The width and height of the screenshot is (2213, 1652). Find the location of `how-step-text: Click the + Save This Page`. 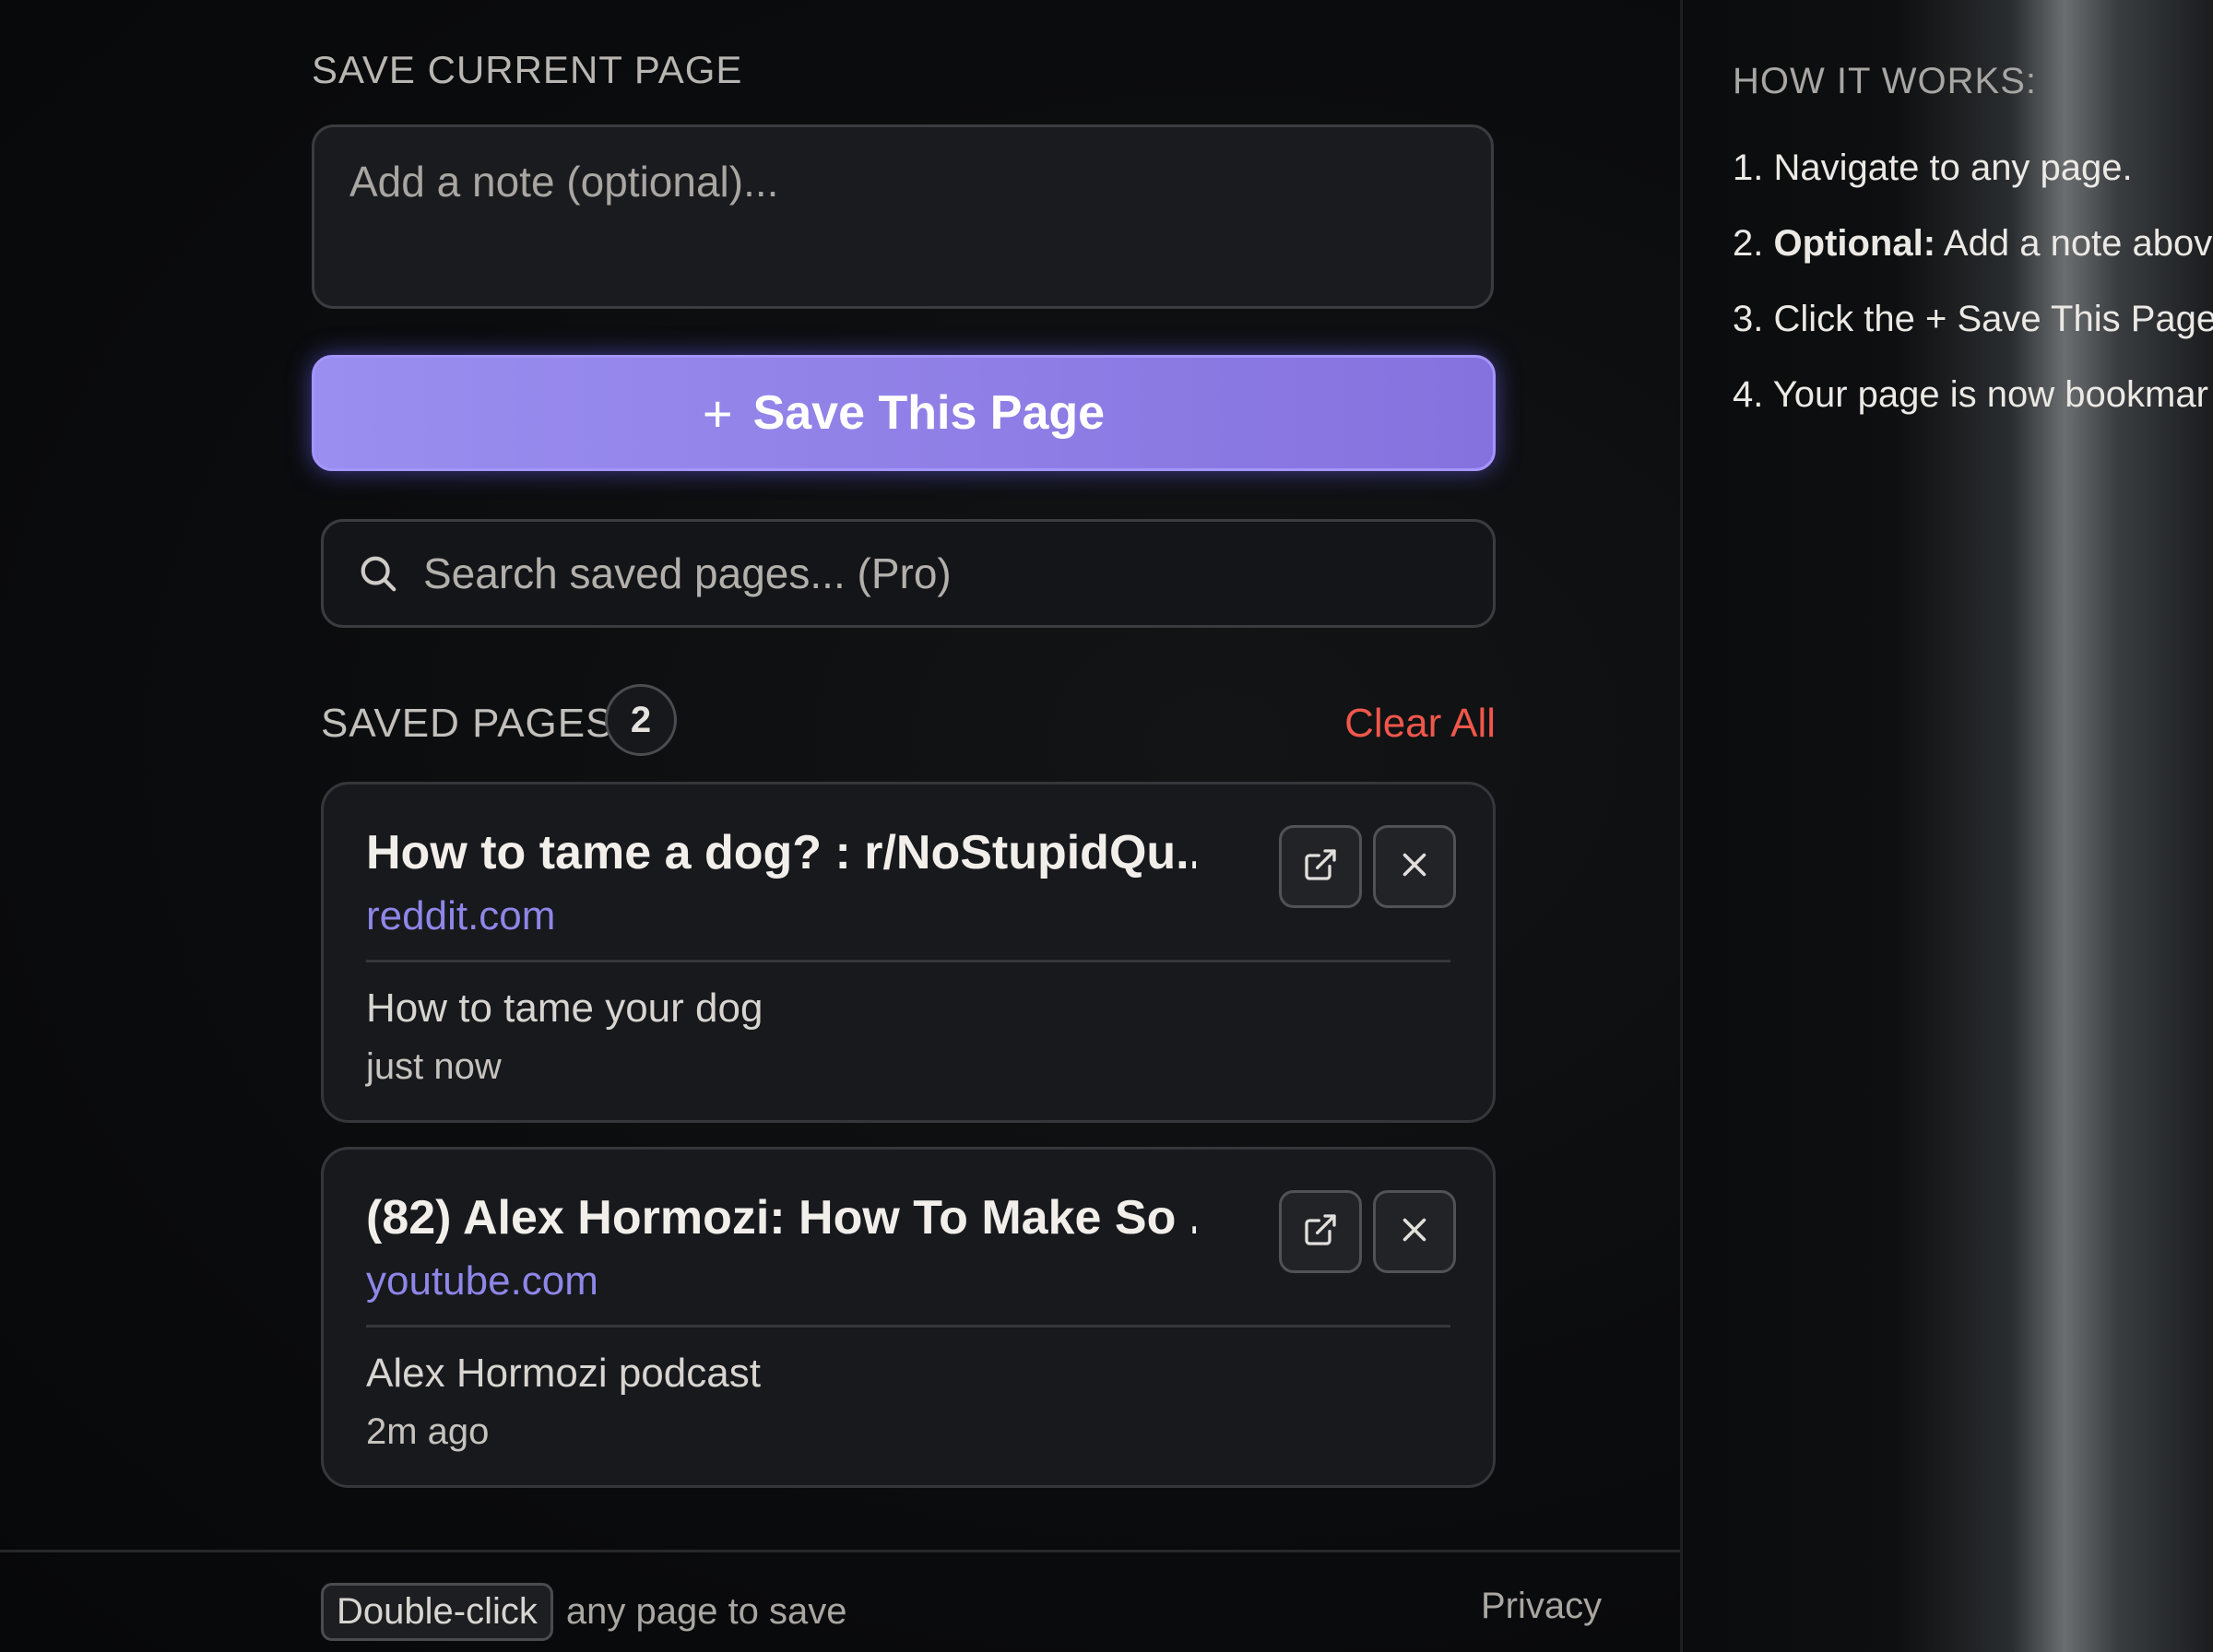

how-step-text: Click the + Save This Page is located at coordinates (1993, 319).